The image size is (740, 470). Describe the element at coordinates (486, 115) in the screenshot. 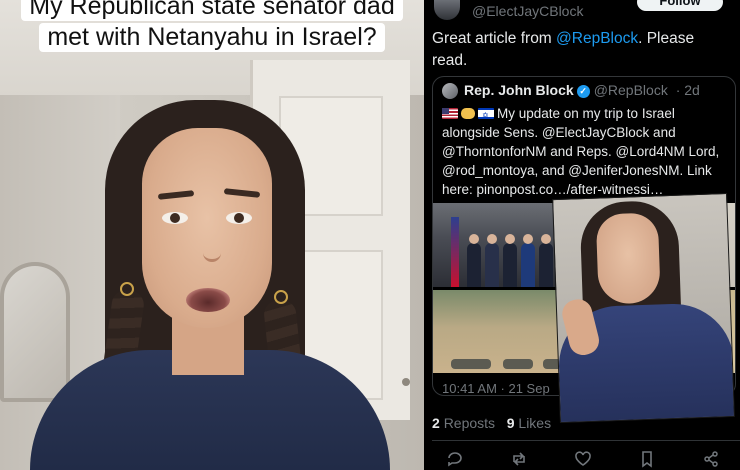

I see `israel-flag-icon` at that location.